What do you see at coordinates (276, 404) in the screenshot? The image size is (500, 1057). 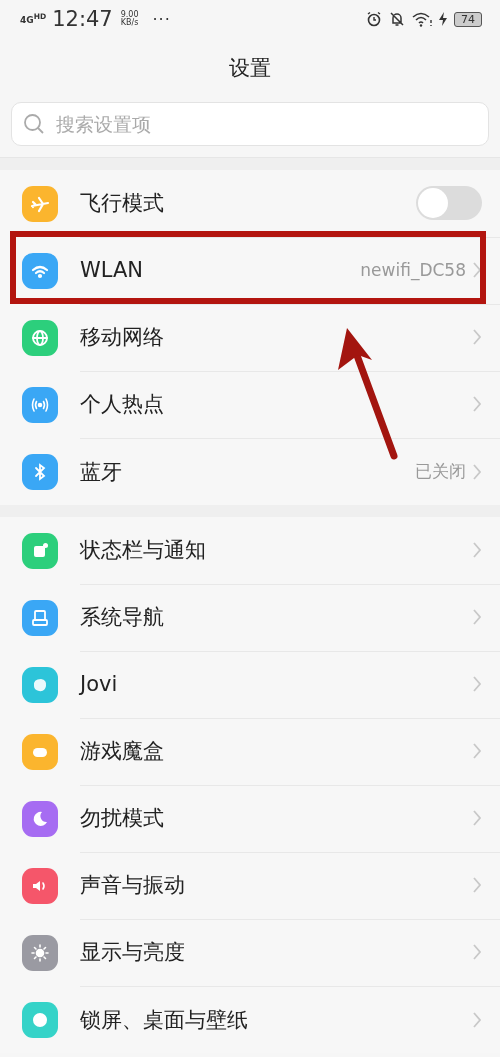 I see `setting-label: 个人热点` at bounding box center [276, 404].